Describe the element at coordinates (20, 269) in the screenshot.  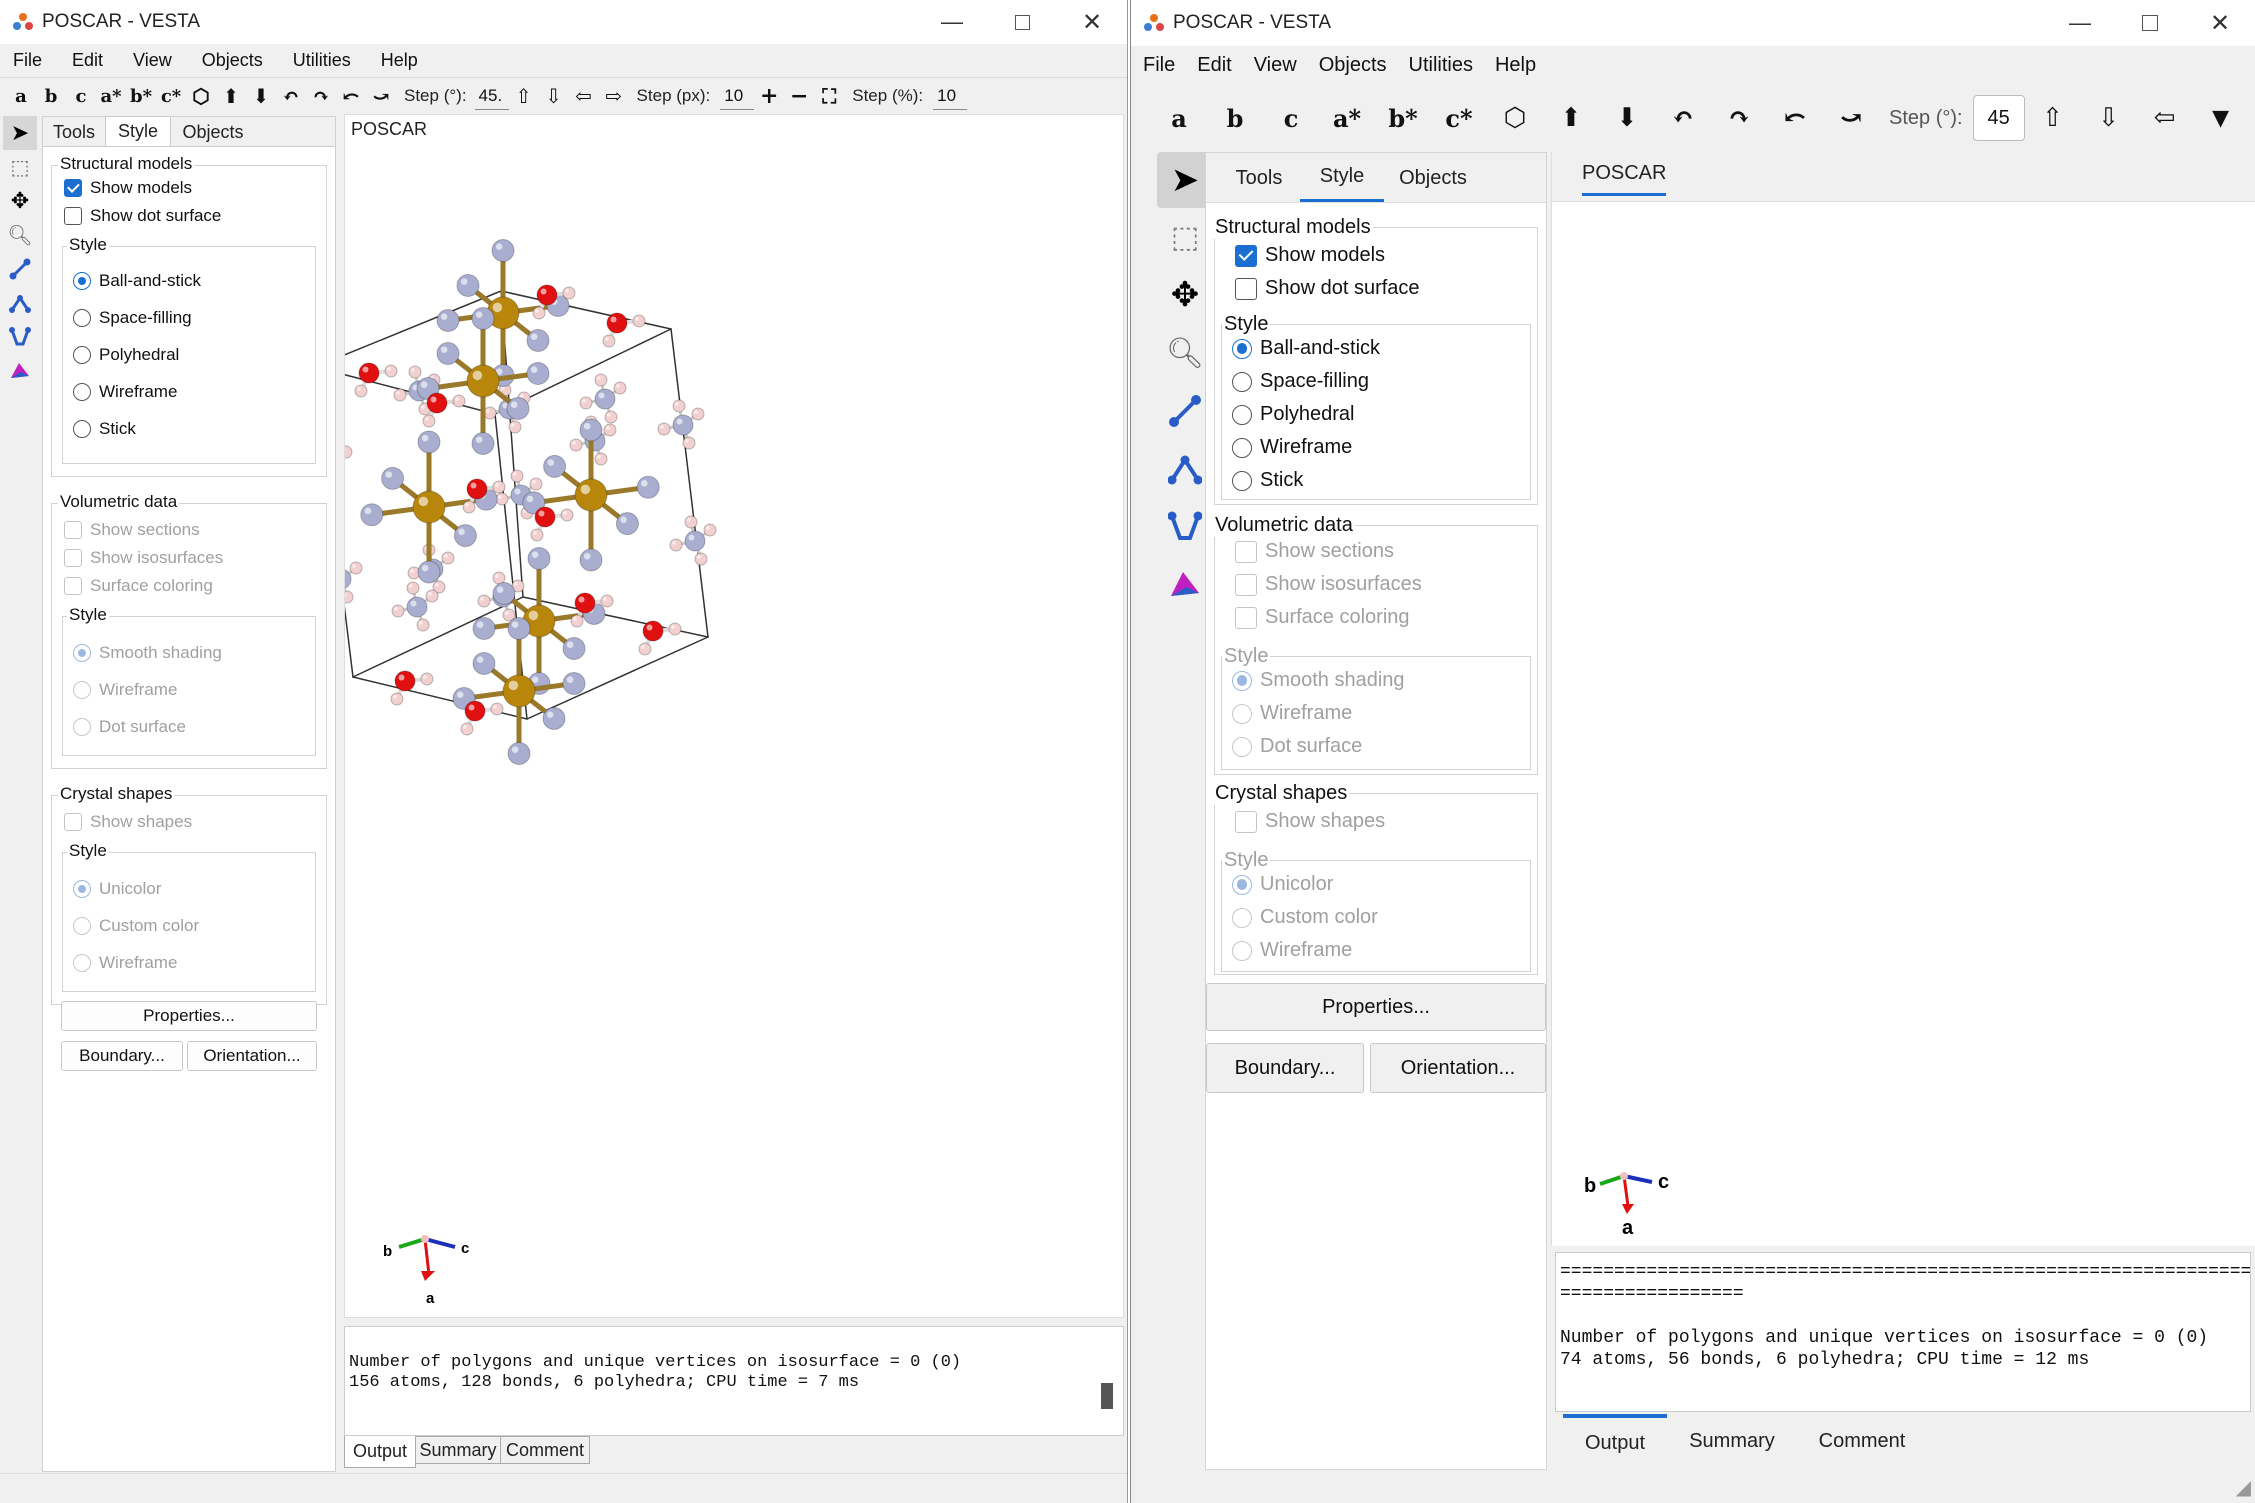
I see `distance-tool-icon` at that location.